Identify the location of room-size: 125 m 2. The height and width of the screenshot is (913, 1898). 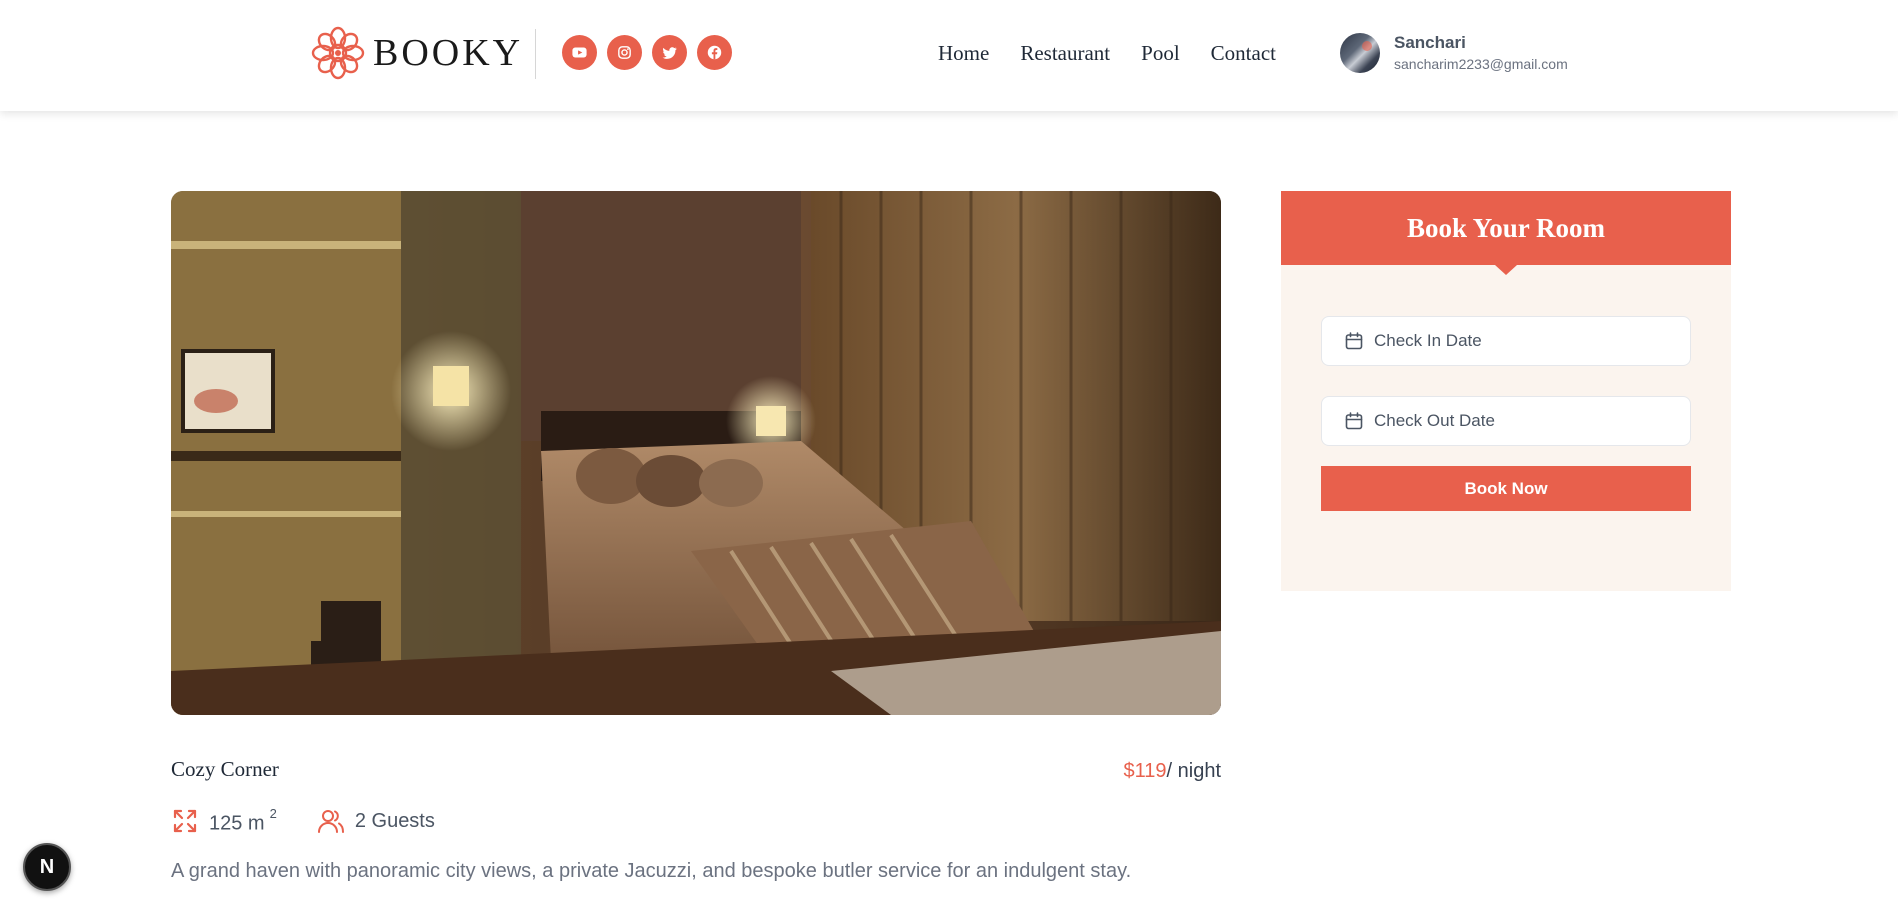
(224, 821).